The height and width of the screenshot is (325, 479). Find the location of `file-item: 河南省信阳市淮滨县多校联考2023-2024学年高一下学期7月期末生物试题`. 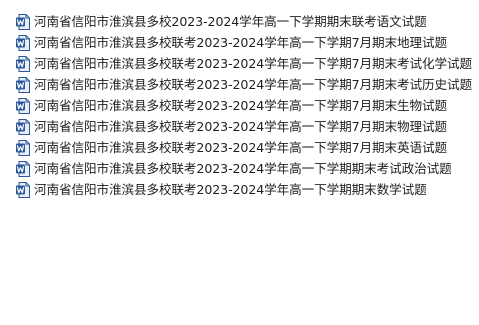

file-item: 河南省信阳市淮滨县多校联考2023-2024学年高一下学期7月期末生物试题 is located at coordinates (246, 106).